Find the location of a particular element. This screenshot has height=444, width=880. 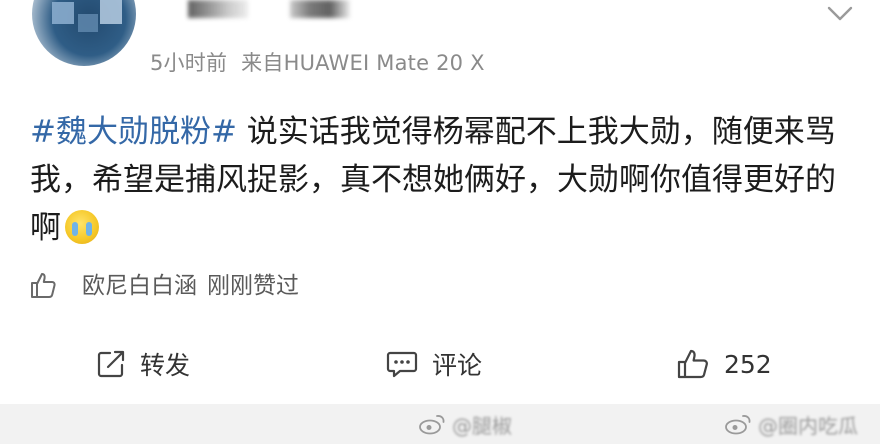

comment-icon is located at coordinates (402, 364).